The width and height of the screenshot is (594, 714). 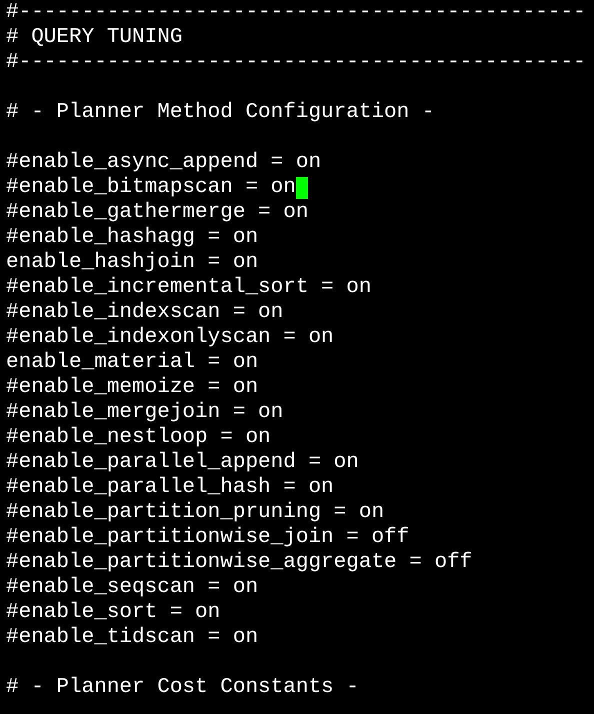 I want to click on text-cursor, so click(x=302, y=188).